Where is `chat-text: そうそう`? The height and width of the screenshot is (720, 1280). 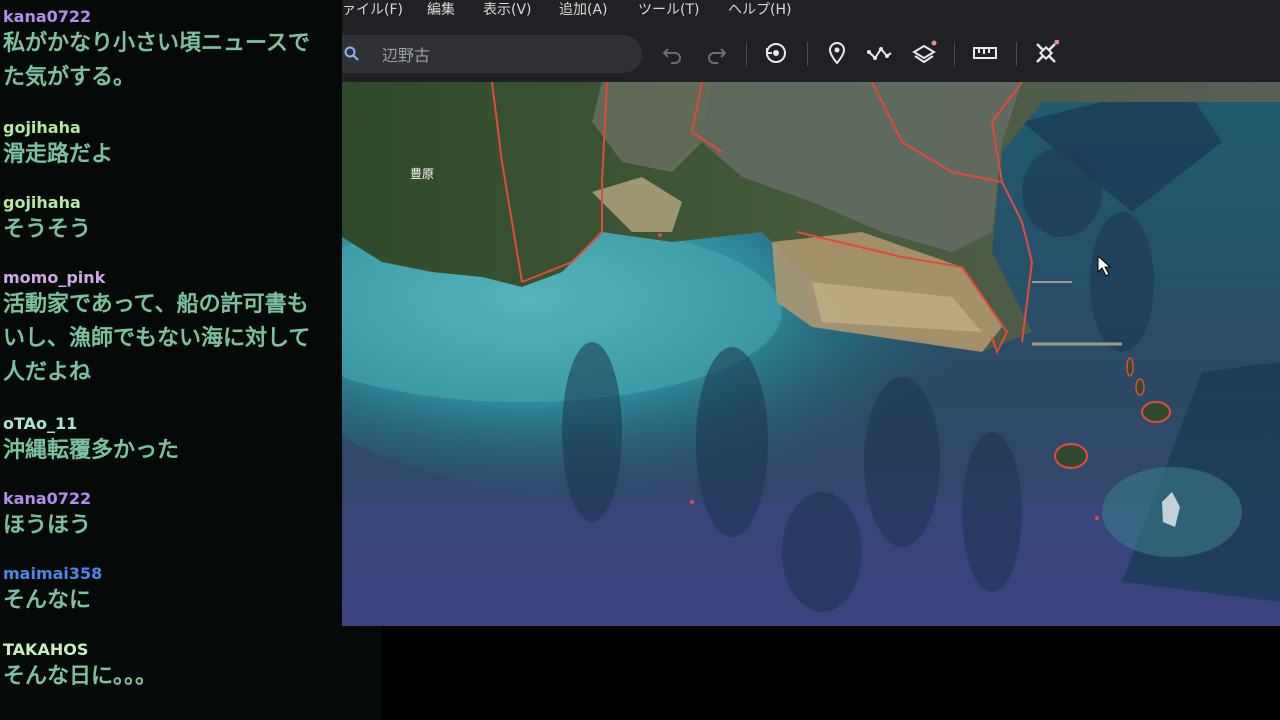 chat-text: そうそう is located at coordinates (47, 229).